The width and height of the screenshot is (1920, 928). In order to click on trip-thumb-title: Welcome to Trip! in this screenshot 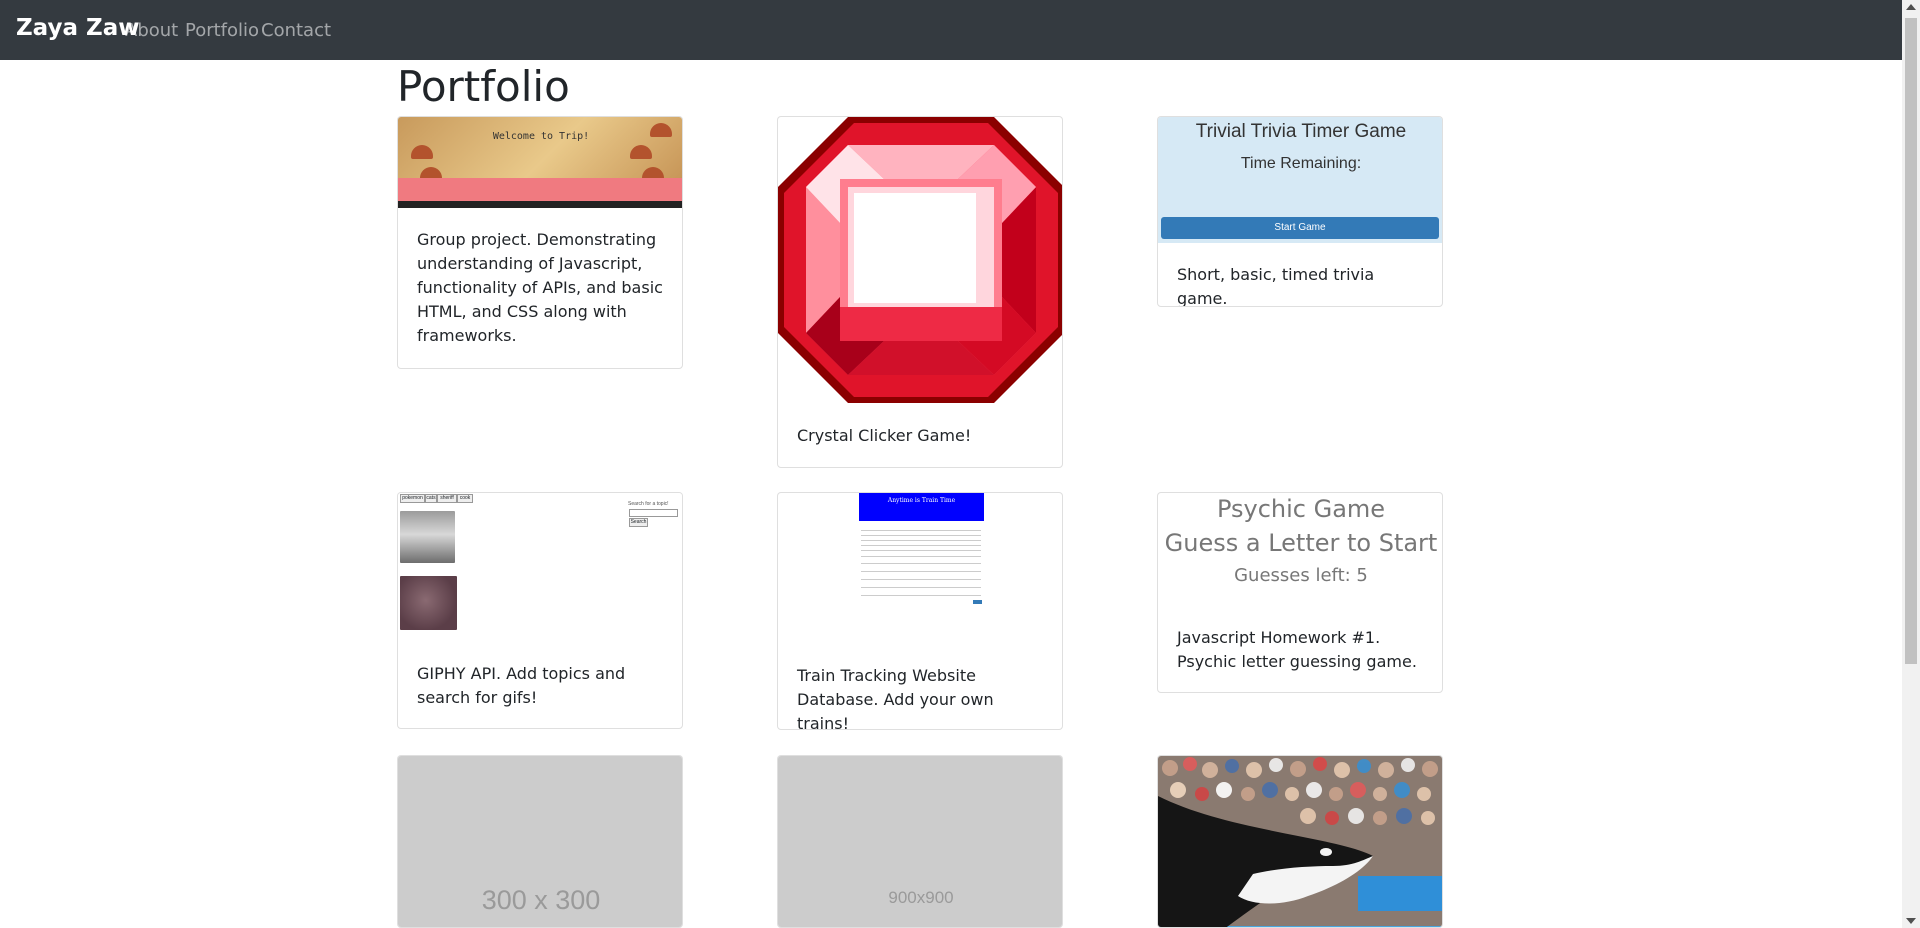, I will do `click(541, 136)`.